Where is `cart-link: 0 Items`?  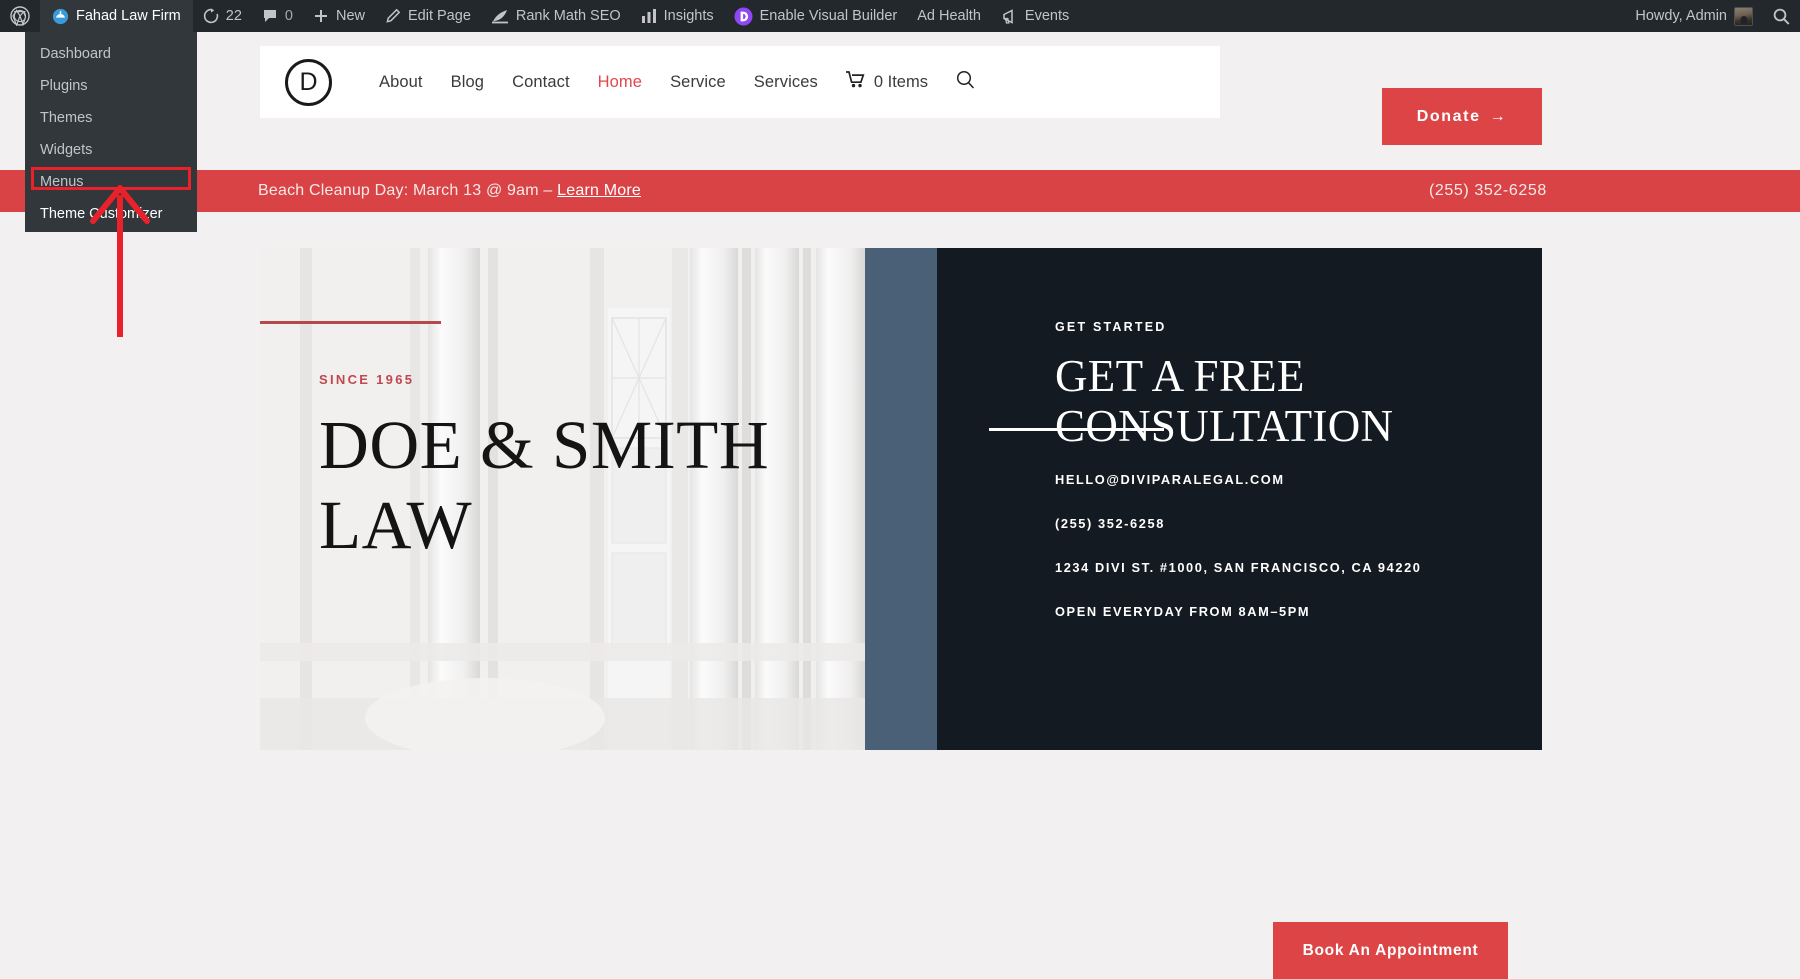 cart-link: 0 Items is located at coordinates (887, 82).